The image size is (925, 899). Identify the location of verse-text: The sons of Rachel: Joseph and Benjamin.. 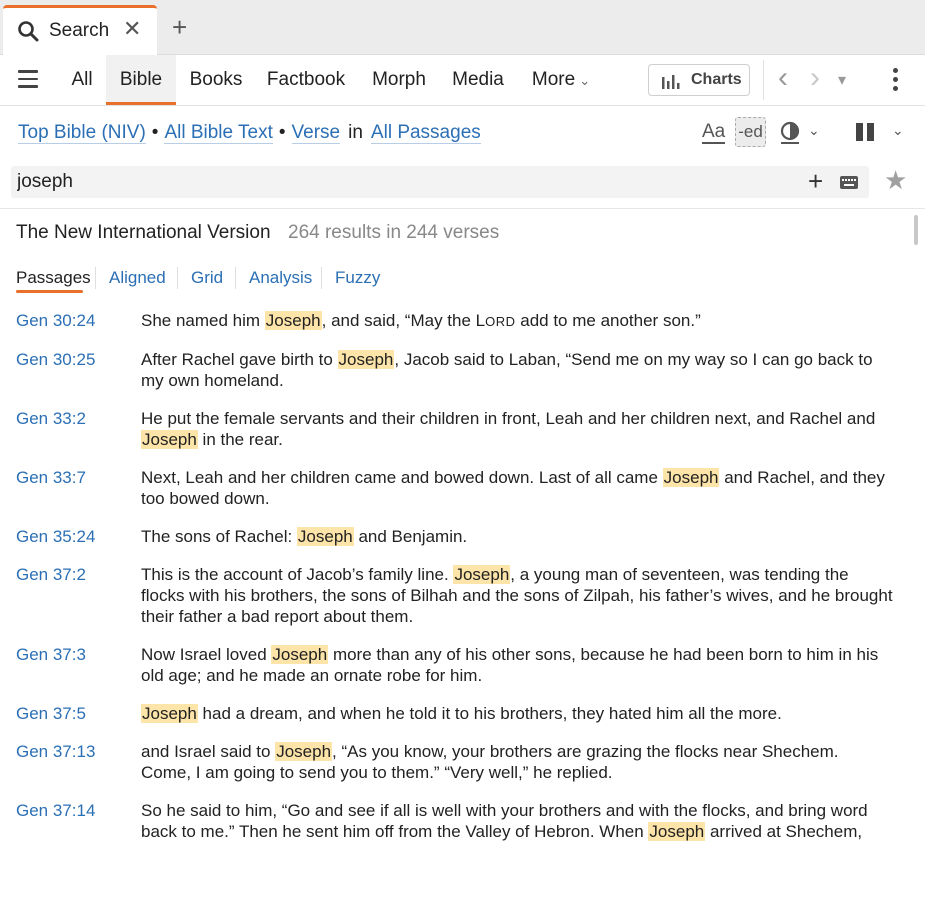
(304, 536).